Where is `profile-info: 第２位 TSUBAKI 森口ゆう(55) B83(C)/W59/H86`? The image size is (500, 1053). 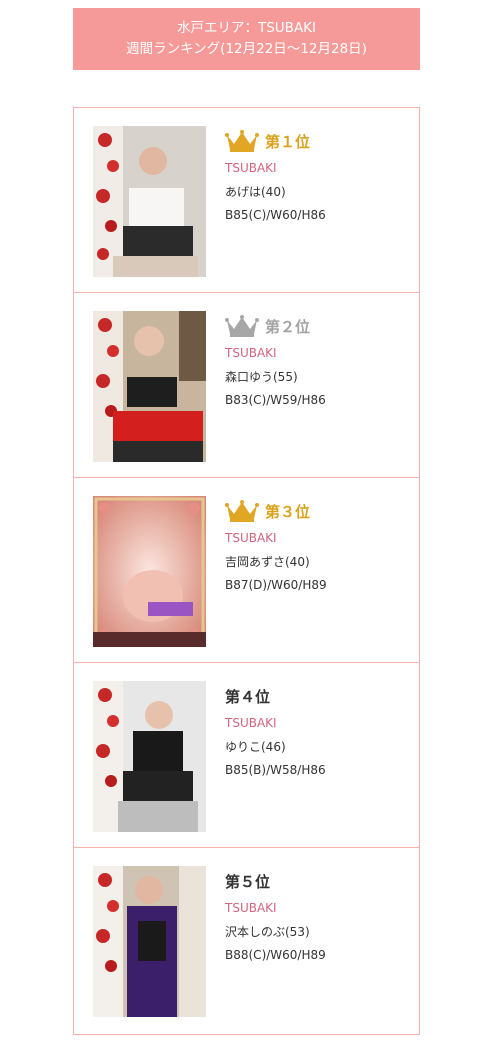 profile-info: 第２位 TSUBAKI 森口ゆう(55) B83(C)/W59/H86 is located at coordinates (315, 360).